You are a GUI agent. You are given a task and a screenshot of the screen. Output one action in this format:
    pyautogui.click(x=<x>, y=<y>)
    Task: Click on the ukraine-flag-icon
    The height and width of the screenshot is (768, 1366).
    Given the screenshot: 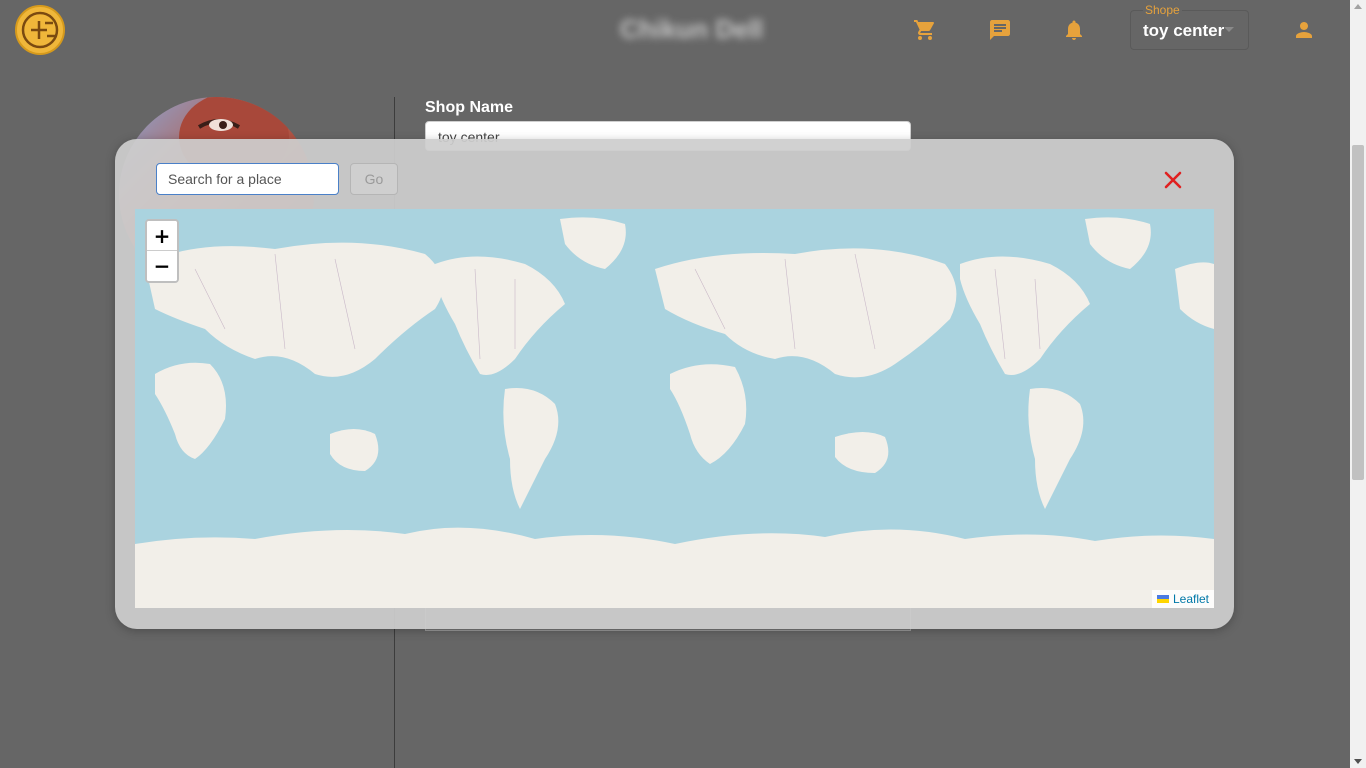 What is the action you would take?
    pyautogui.click(x=1162, y=599)
    